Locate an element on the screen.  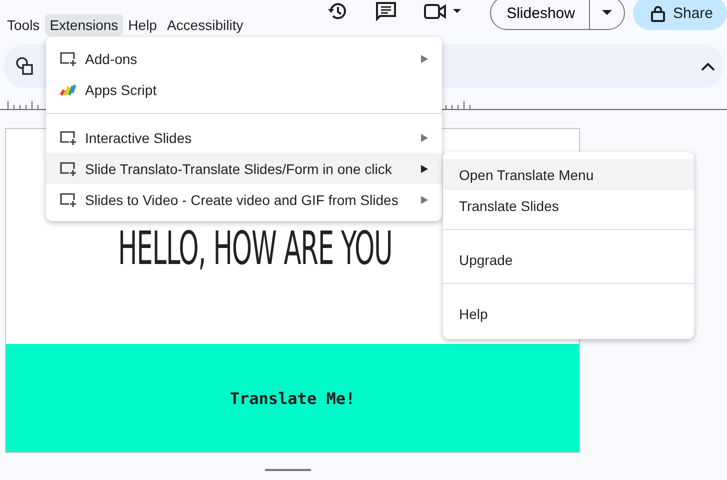
slide-title: HELLO, HOW ARE YOU is located at coordinates (255, 248).